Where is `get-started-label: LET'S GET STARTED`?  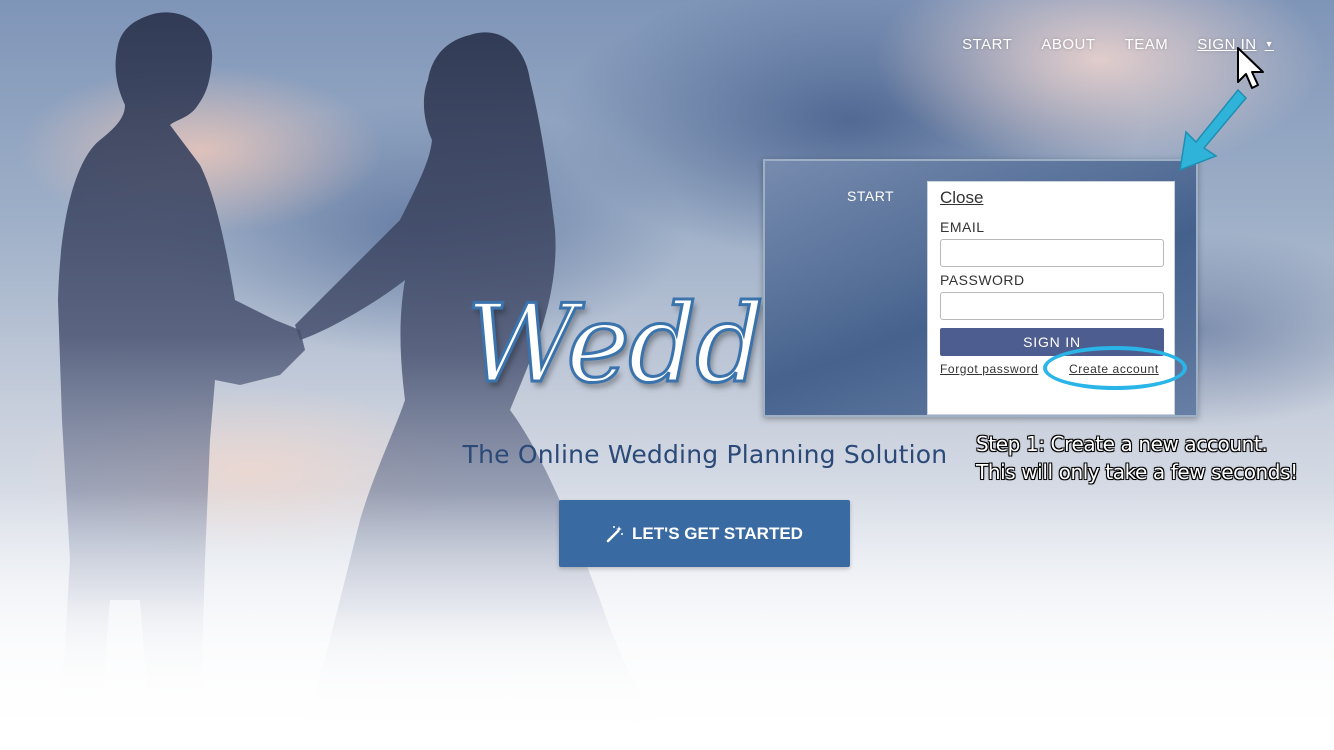
get-started-label: LET'S GET STARTED is located at coordinates (717, 533).